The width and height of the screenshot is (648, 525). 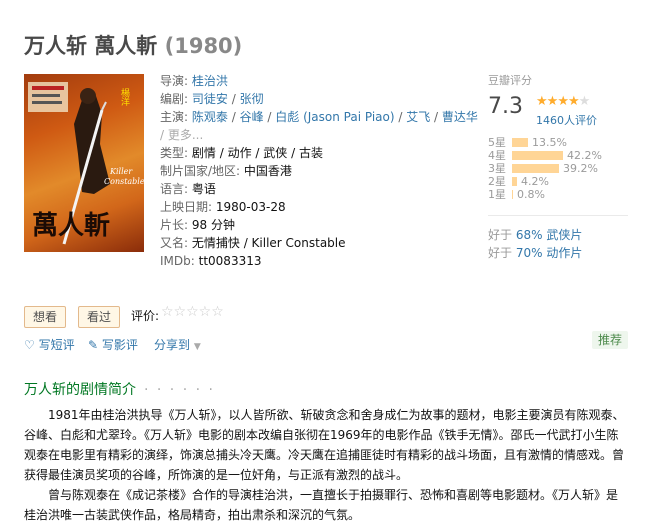 I want to click on writer-link: 司徒安, so click(x=210, y=99).